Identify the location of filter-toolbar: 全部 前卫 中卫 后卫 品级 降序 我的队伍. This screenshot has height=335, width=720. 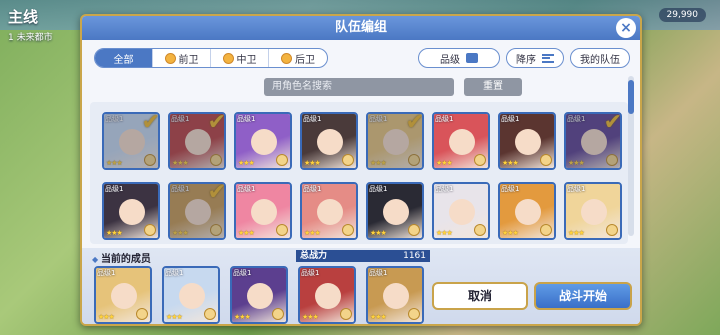
(361, 57).